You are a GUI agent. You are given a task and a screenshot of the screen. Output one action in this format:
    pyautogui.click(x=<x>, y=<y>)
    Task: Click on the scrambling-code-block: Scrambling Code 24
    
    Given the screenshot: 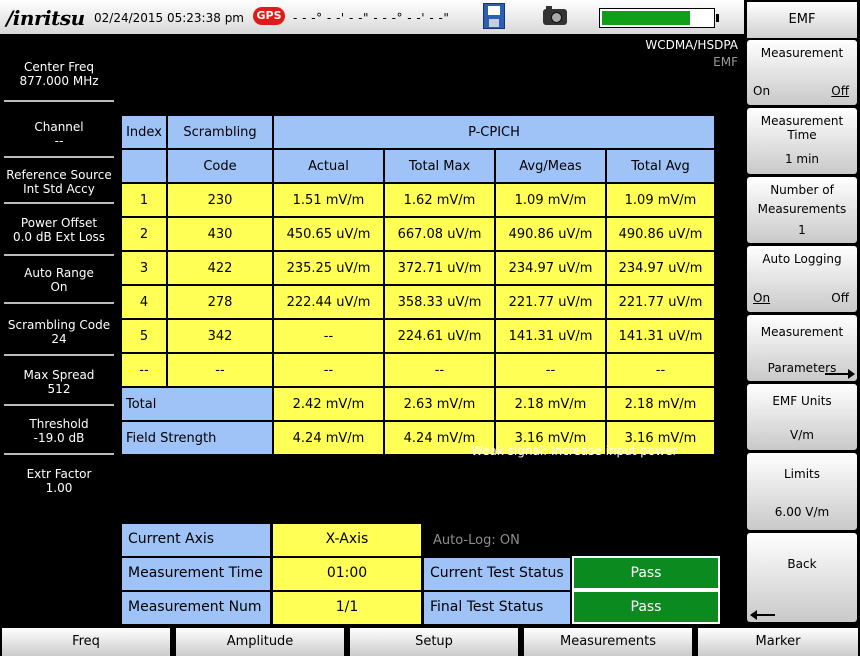 What is the action you would take?
    pyautogui.click(x=59, y=337)
    